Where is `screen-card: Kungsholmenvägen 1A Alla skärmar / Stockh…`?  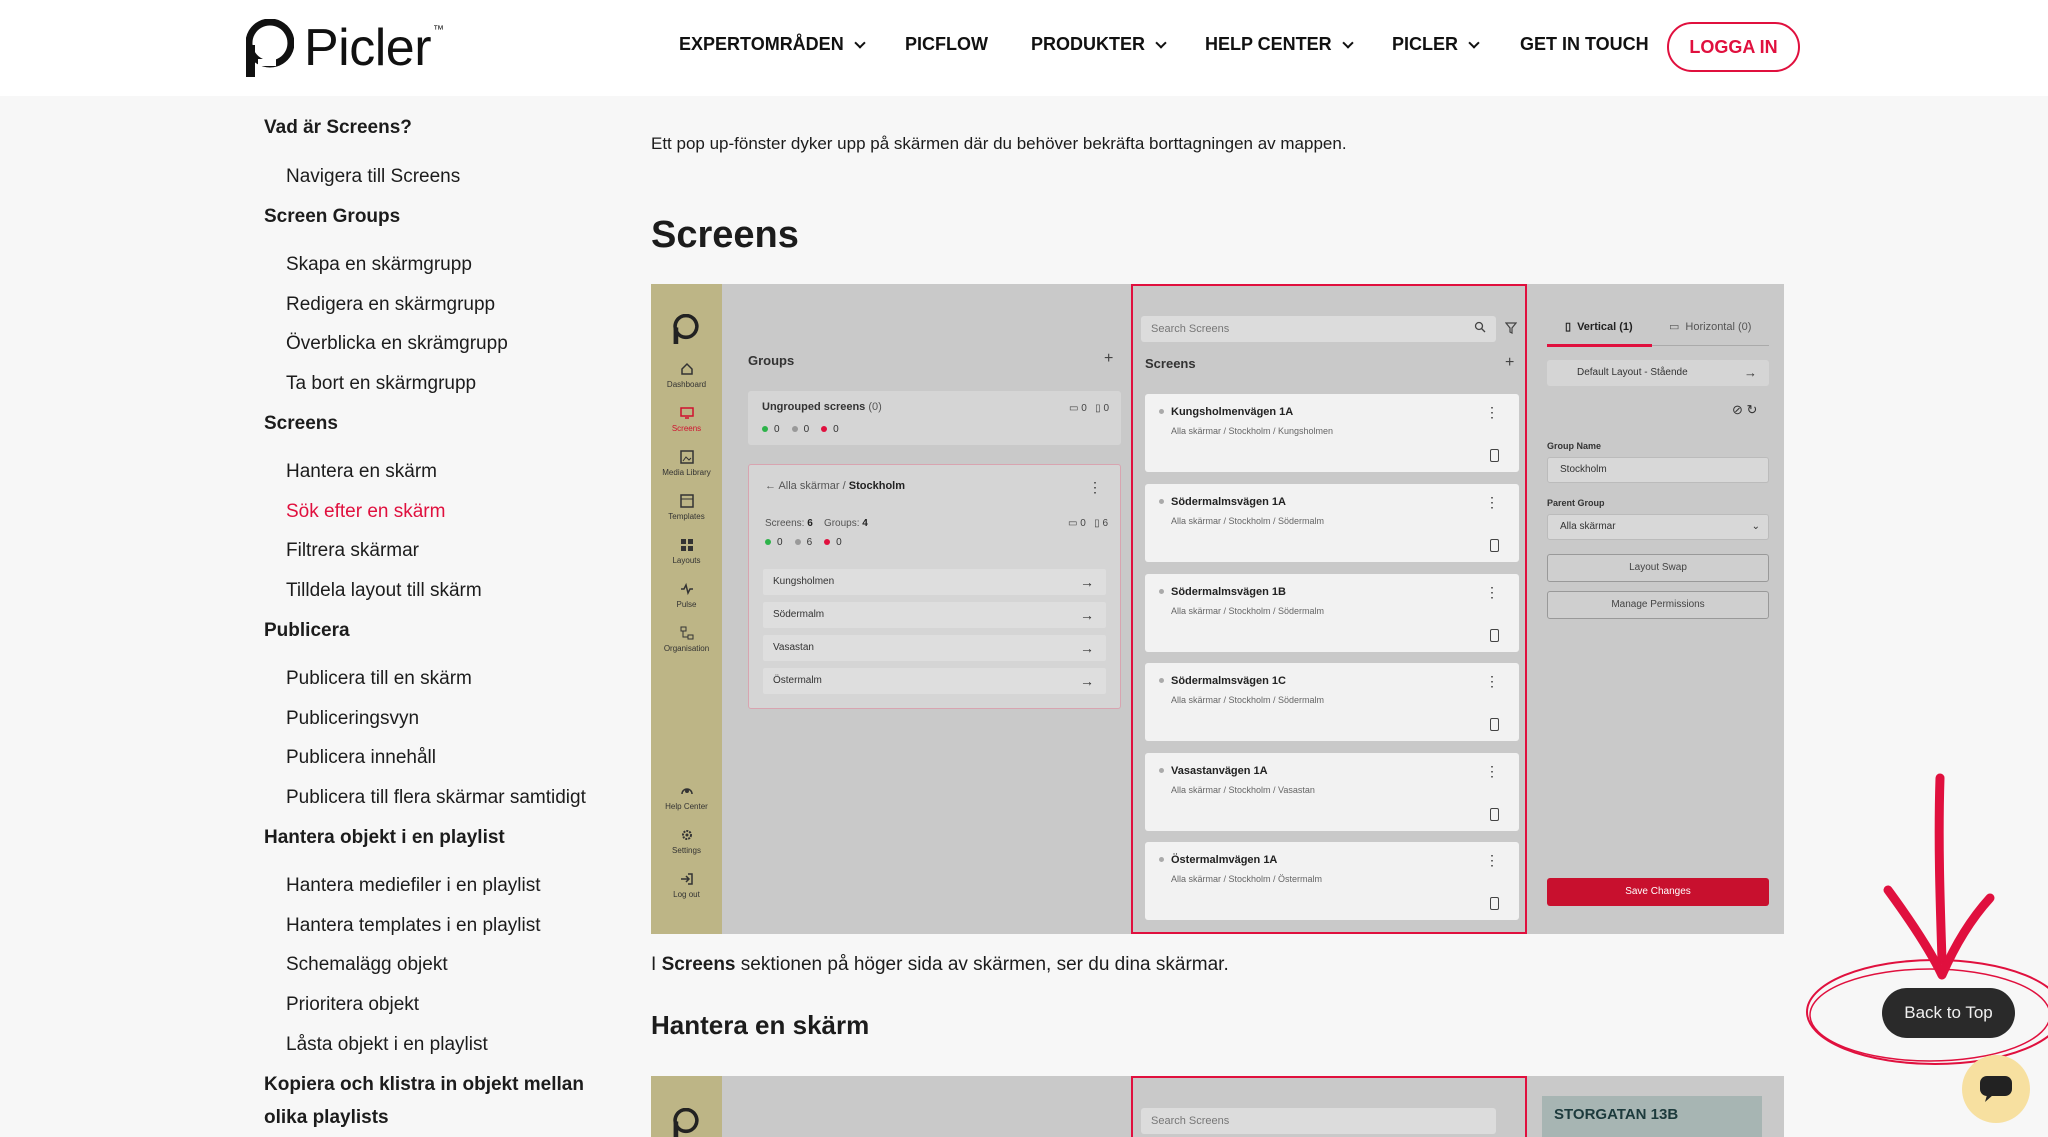
screen-card: Kungsholmenvägen 1A Alla skärmar / Stockh… is located at coordinates (1332, 433).